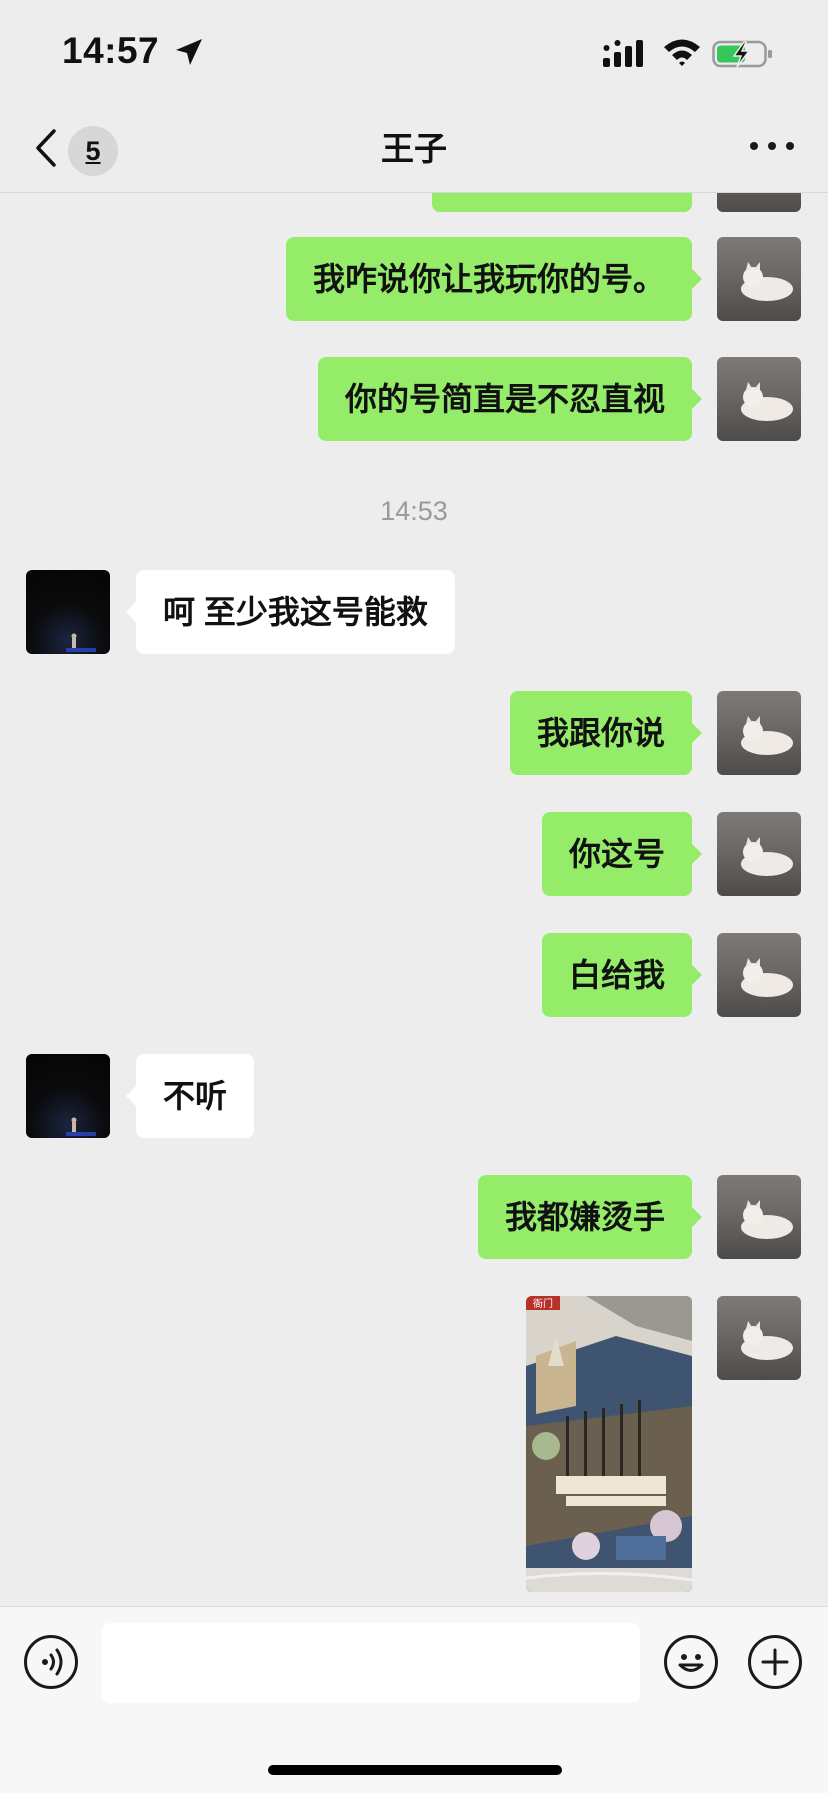 This screenshot has height=1793, width=828. I want to click on back-button: 5, so click(76, 148).